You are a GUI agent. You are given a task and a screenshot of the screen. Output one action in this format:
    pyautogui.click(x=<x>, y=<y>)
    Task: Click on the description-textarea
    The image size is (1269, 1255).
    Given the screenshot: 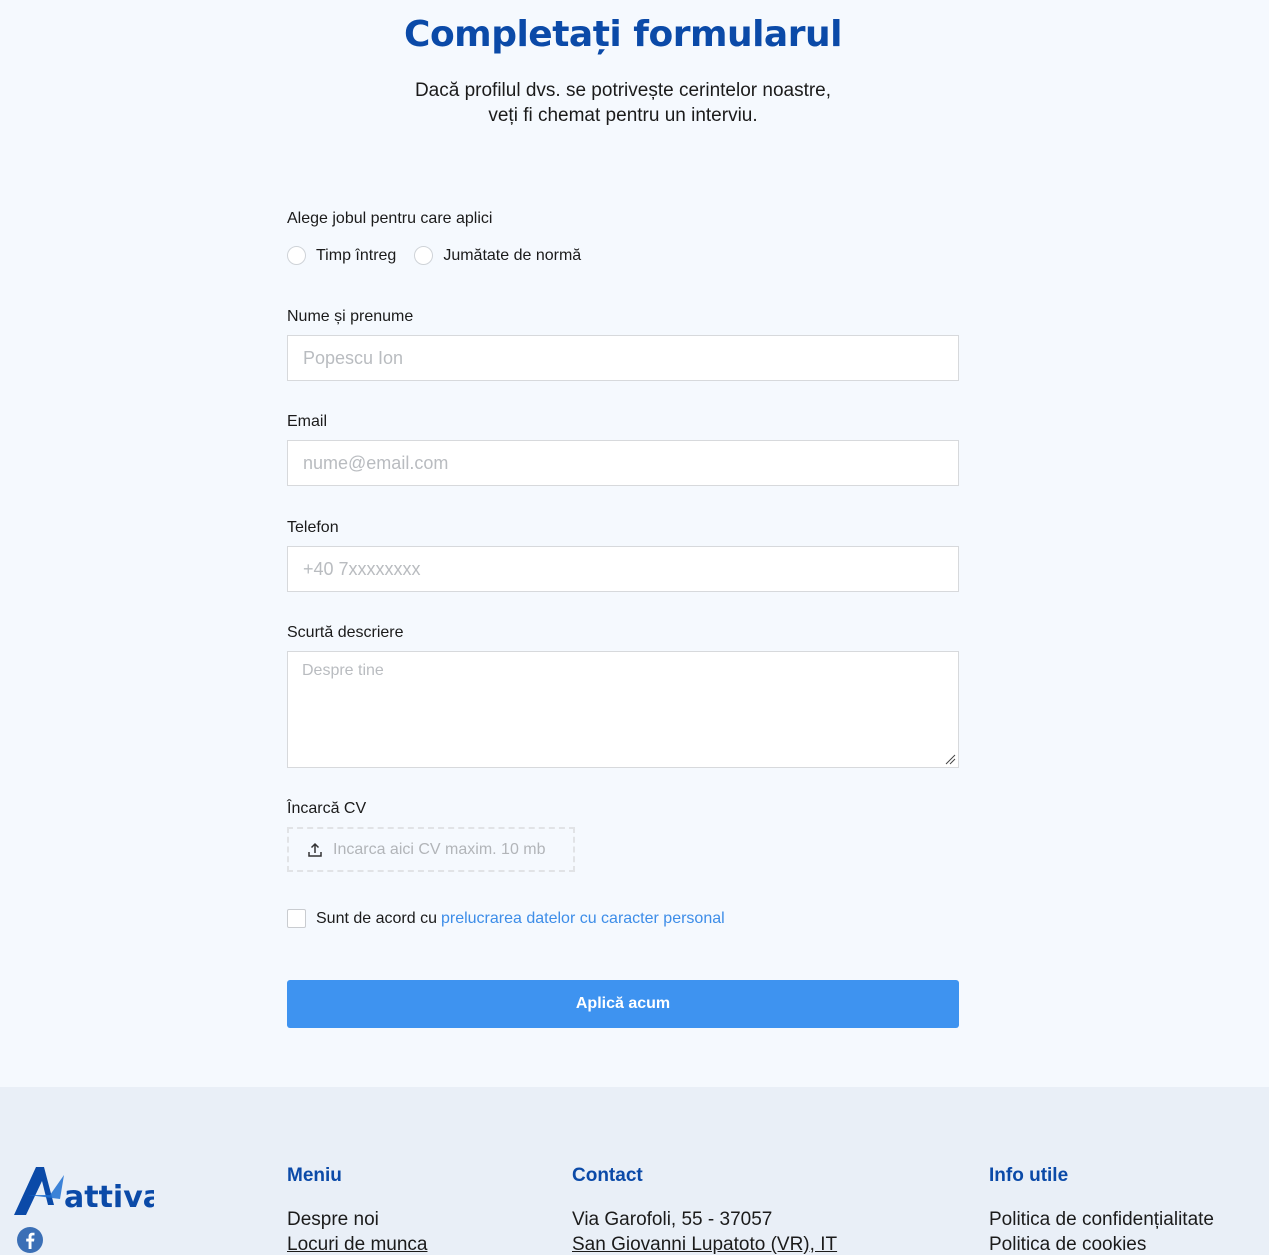 What is the action you would take?
    pyautogui.click(x=623, y=709)
    